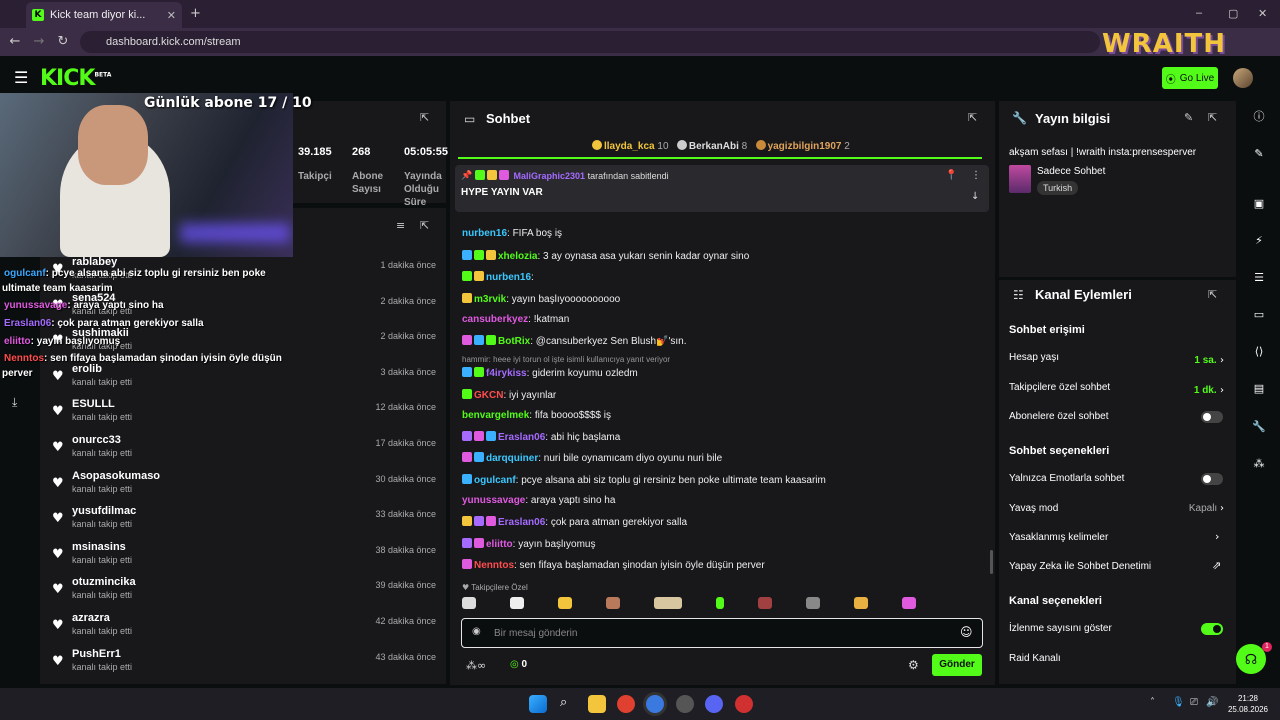 This screenshot has width=1280, height=720. What do you see at coordinates (563, 702) in the screenshot?
I see `search-icon: ⌕` at bounding box center [563, 702].